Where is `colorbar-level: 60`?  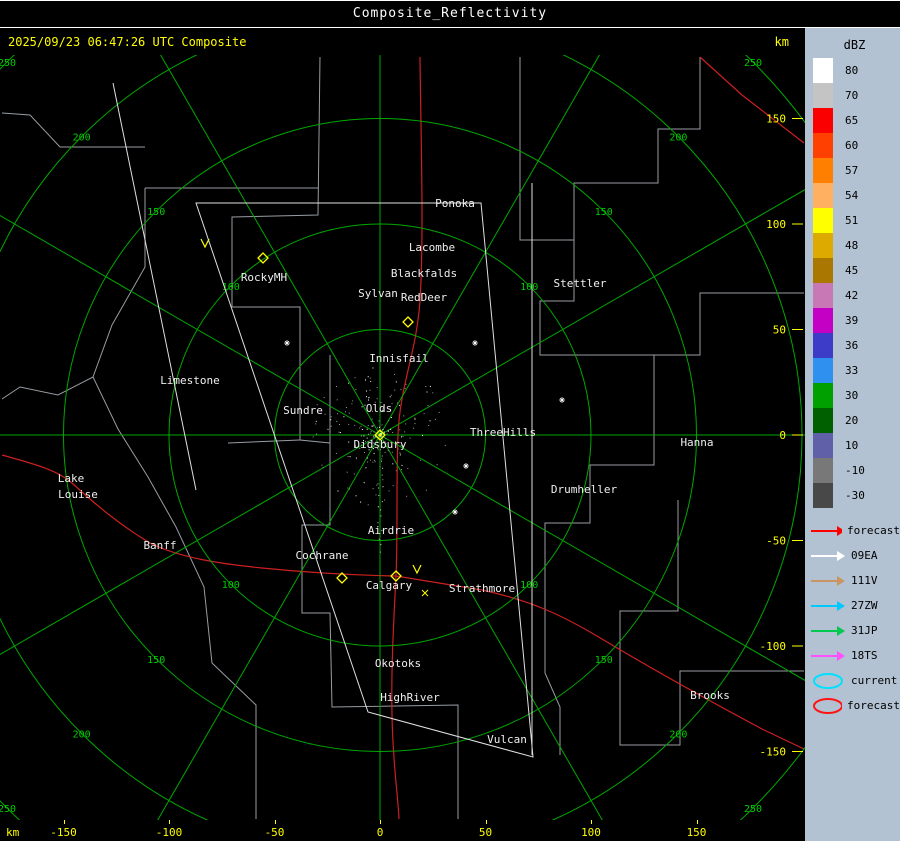 colorbar-level: 60 is located at coordinates (852, 145).